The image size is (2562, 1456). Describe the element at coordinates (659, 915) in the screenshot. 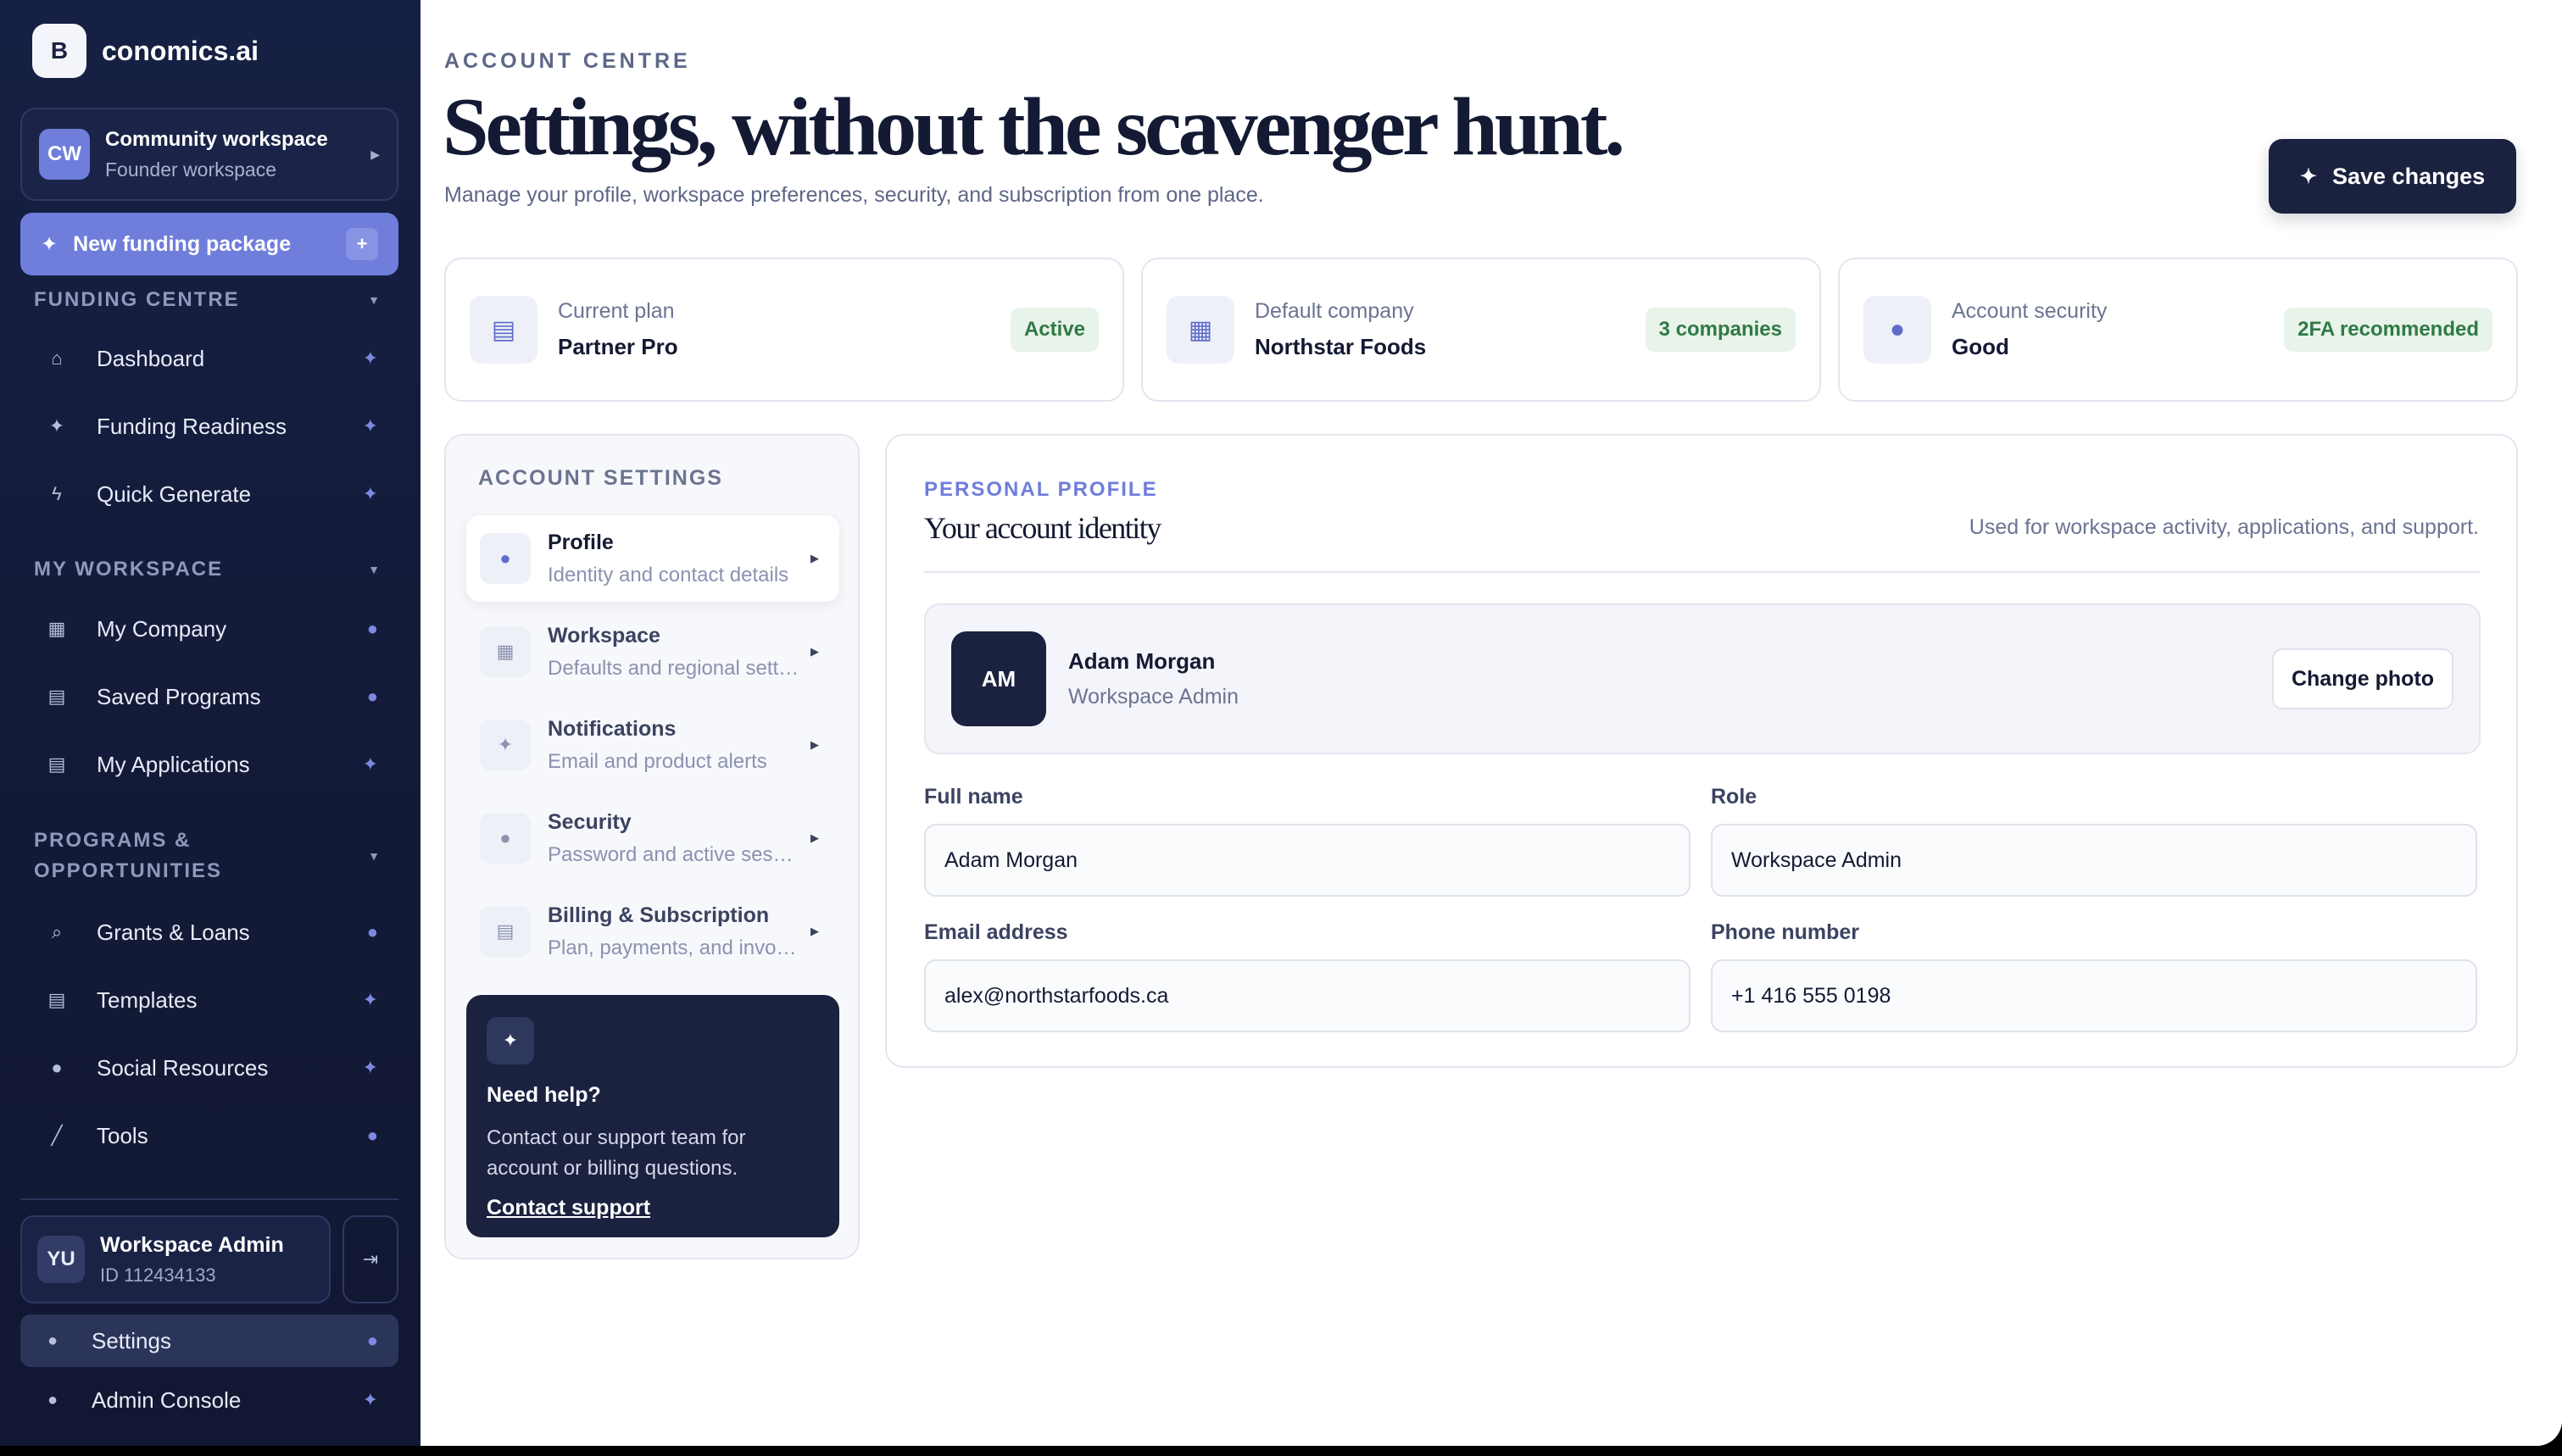

I see `settings-item-title: Billing & Subscription` at that location.